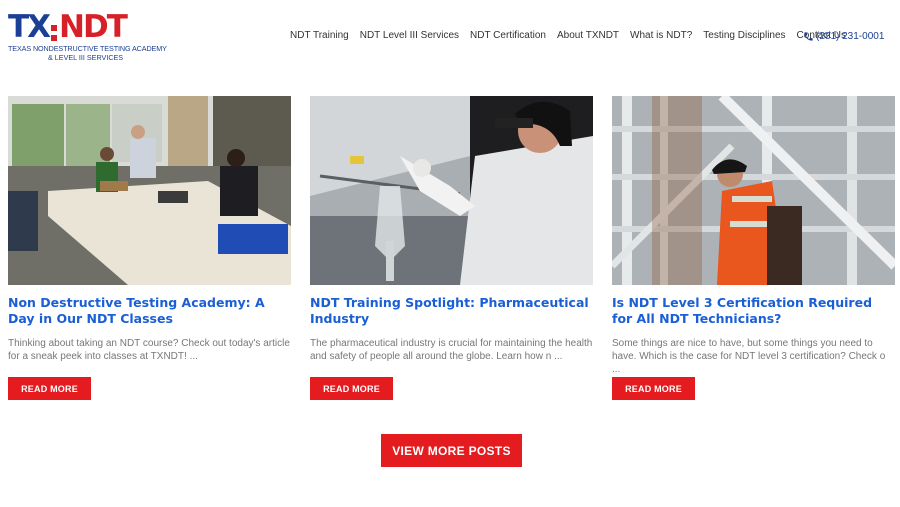 The width and height of the screenshot is (900, 507). I want to click on phone-link: (281) 231-0001, so click(843, 36).